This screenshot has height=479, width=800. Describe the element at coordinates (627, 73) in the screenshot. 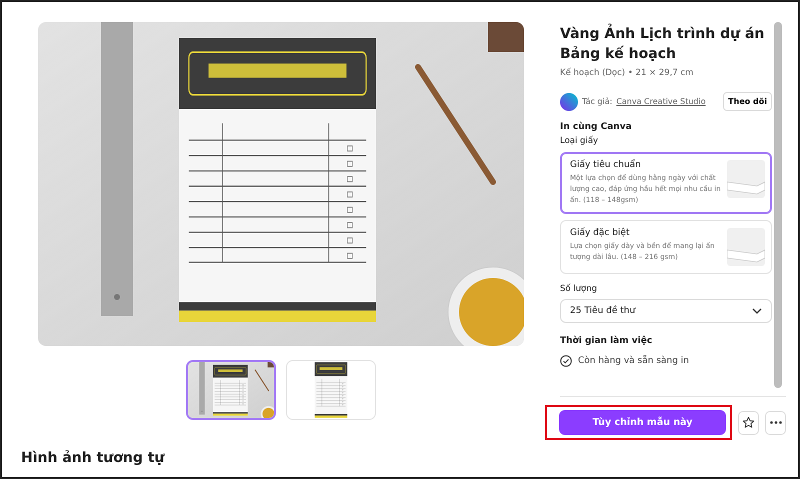

I see `template-size: Kế hoạch (Dọc) • 21 × 29,7 cm` at that location.